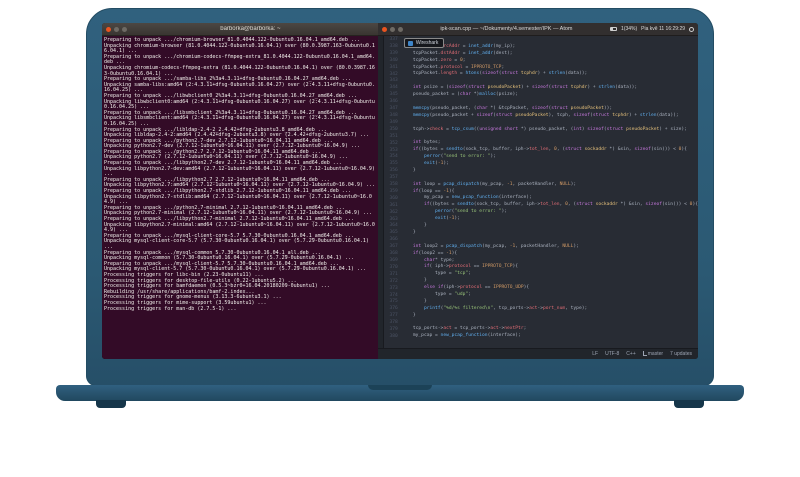 The width and height of the screenshot is (800, 477). I want to click on line-number: 360, so click(393, 198).